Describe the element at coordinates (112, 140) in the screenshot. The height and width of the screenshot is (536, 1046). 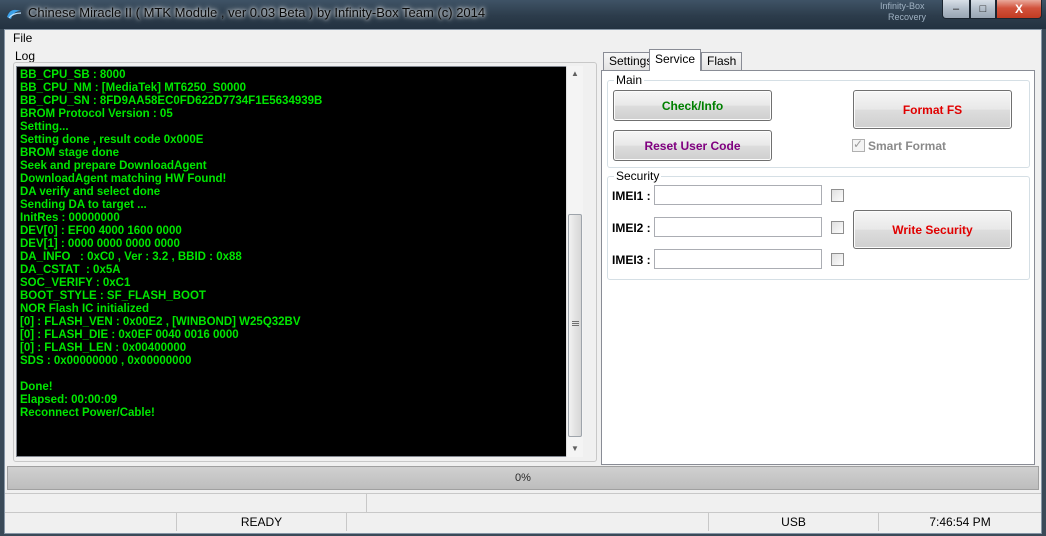
I see `log-line: Setting done , result code 0x000E` at that location.